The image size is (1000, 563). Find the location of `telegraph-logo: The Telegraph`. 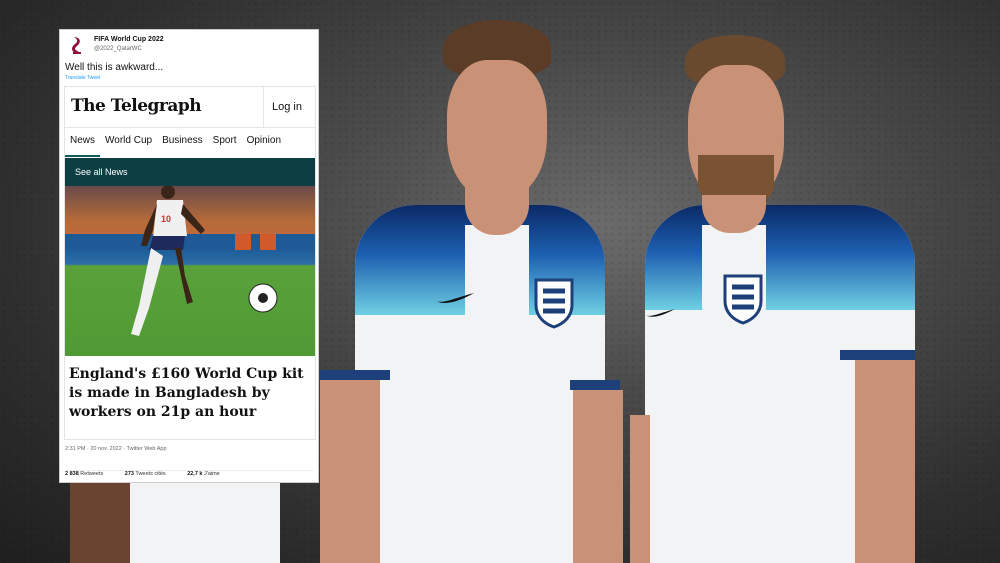

telegraph-logo: The Telegraph is located at coordinates (136, 106).